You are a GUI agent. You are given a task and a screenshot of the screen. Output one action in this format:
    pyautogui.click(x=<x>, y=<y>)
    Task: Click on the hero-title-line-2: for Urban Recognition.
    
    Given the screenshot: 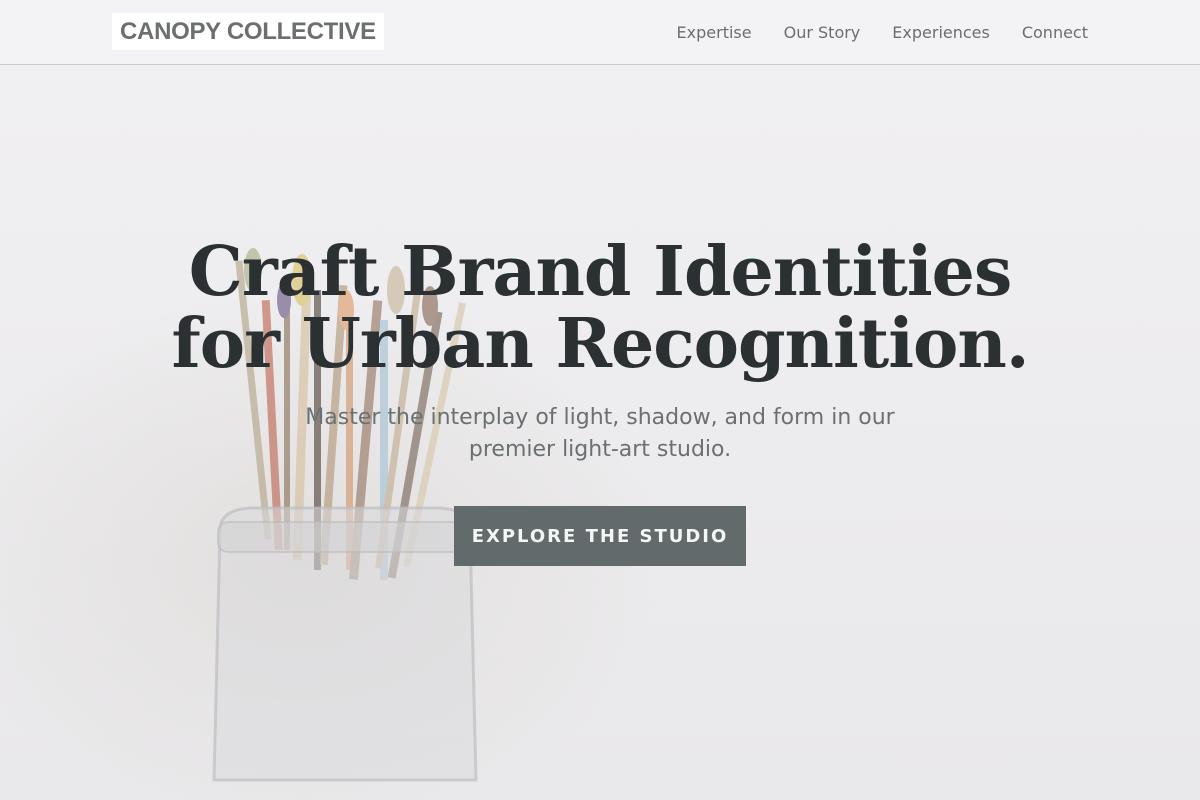 What is the action you would take?
    pyautogui.click(x=600, y=344)
    